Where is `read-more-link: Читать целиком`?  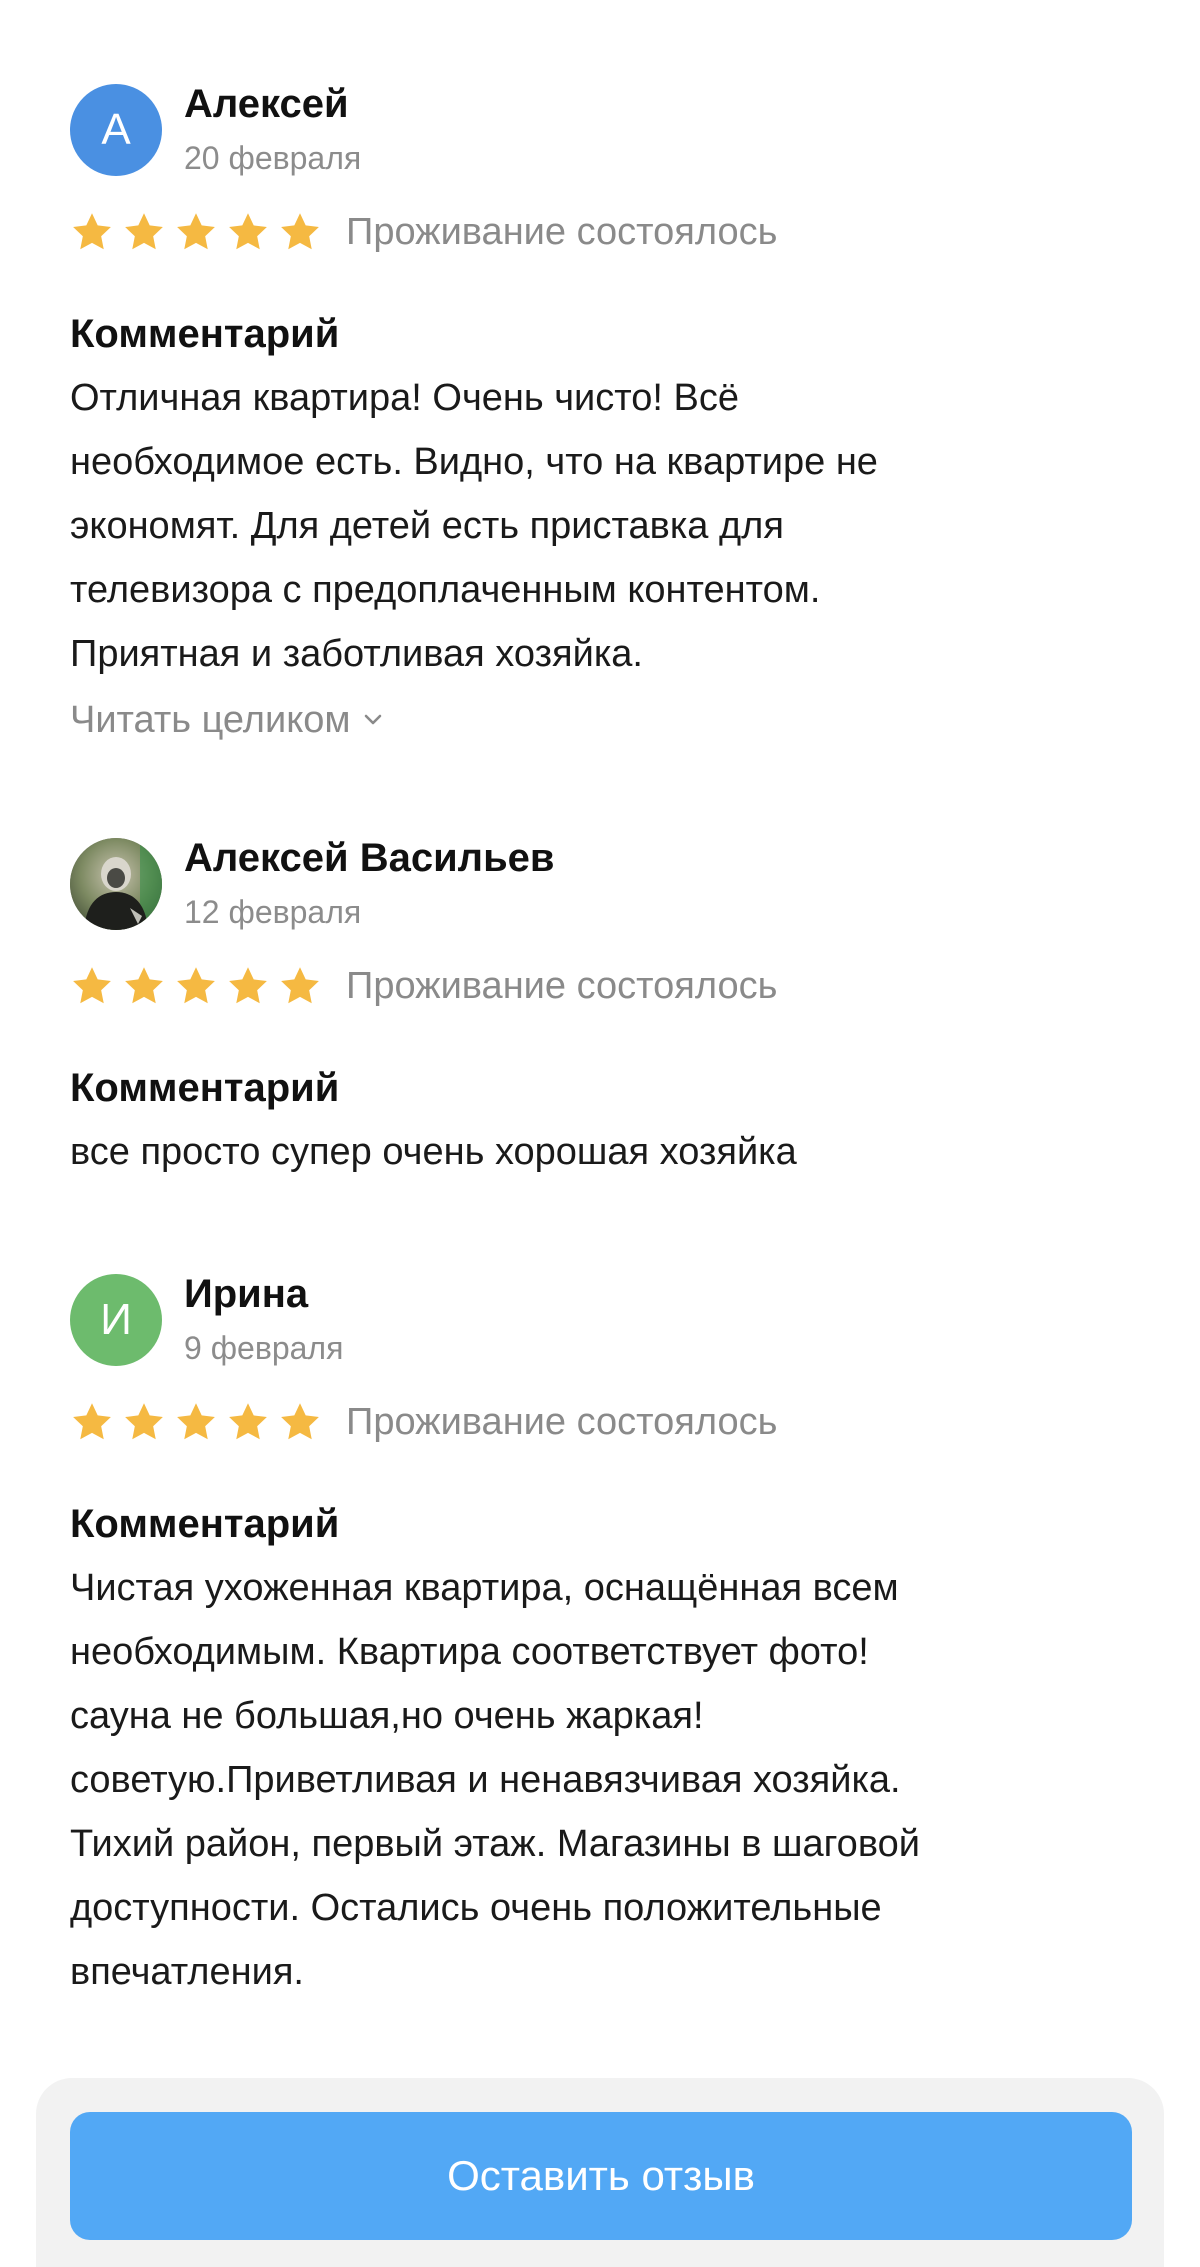
read-more-link: Читать целиком is located at coordinates (227, 720).